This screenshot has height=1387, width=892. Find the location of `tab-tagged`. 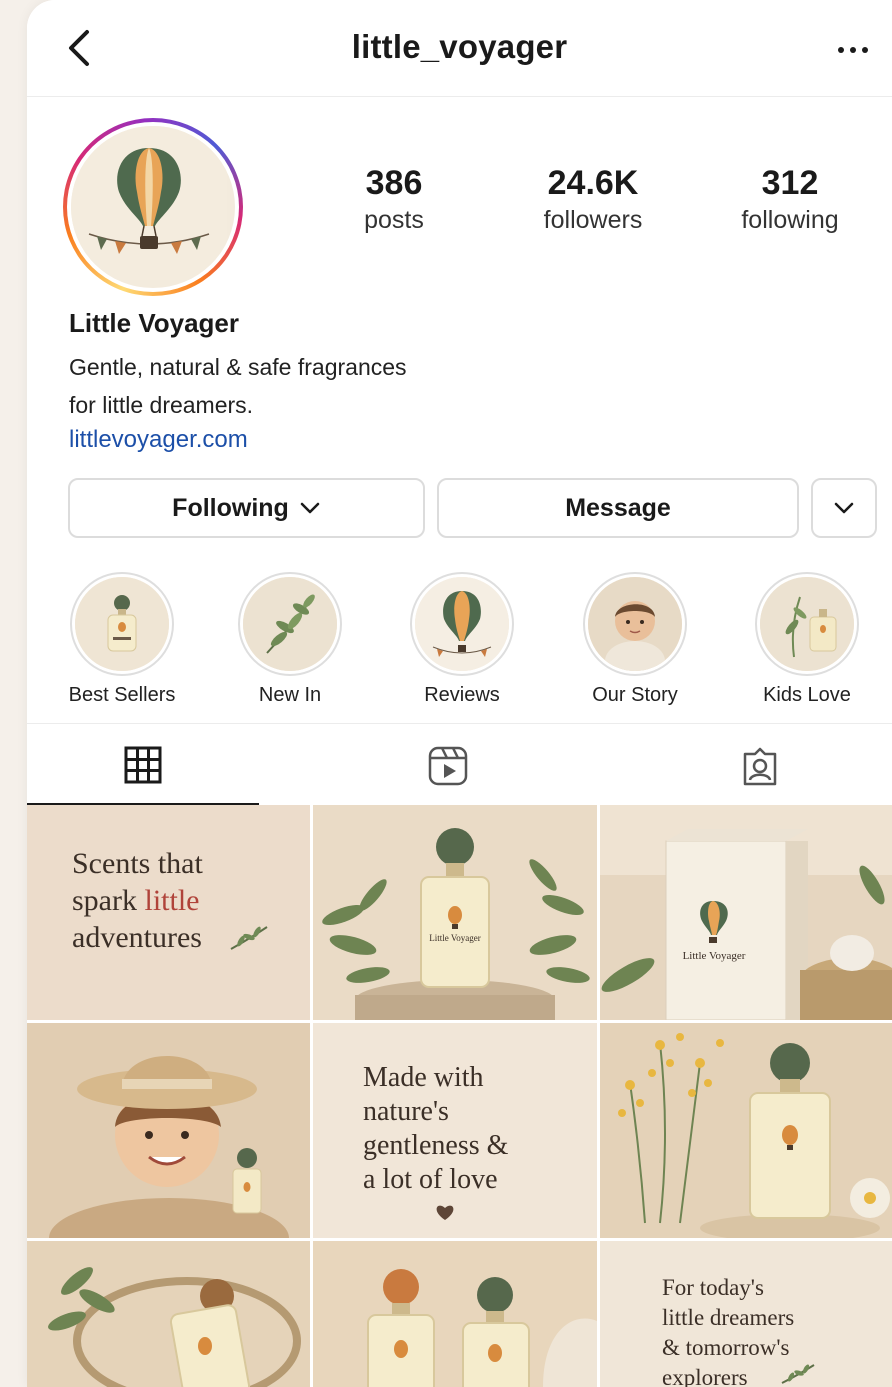

tab-tagged is located at coordinates (760, 765).